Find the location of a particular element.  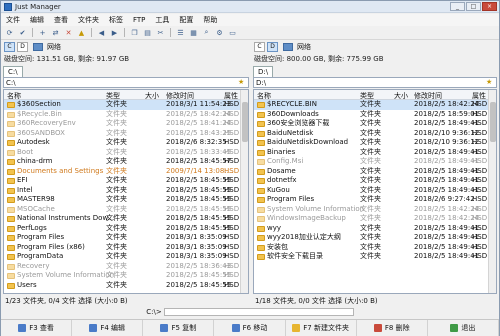

f4-label: F4 编辑 is located at coordinates (113, 328).